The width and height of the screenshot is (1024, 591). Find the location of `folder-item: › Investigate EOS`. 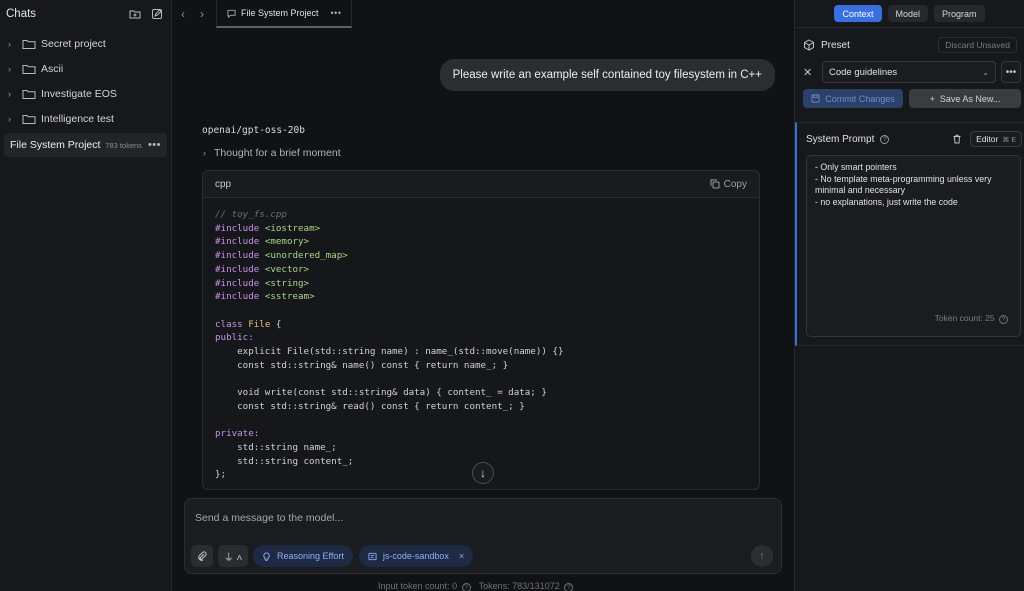

folder-item: › Investigate EOS is located at coordinates (85, 93).